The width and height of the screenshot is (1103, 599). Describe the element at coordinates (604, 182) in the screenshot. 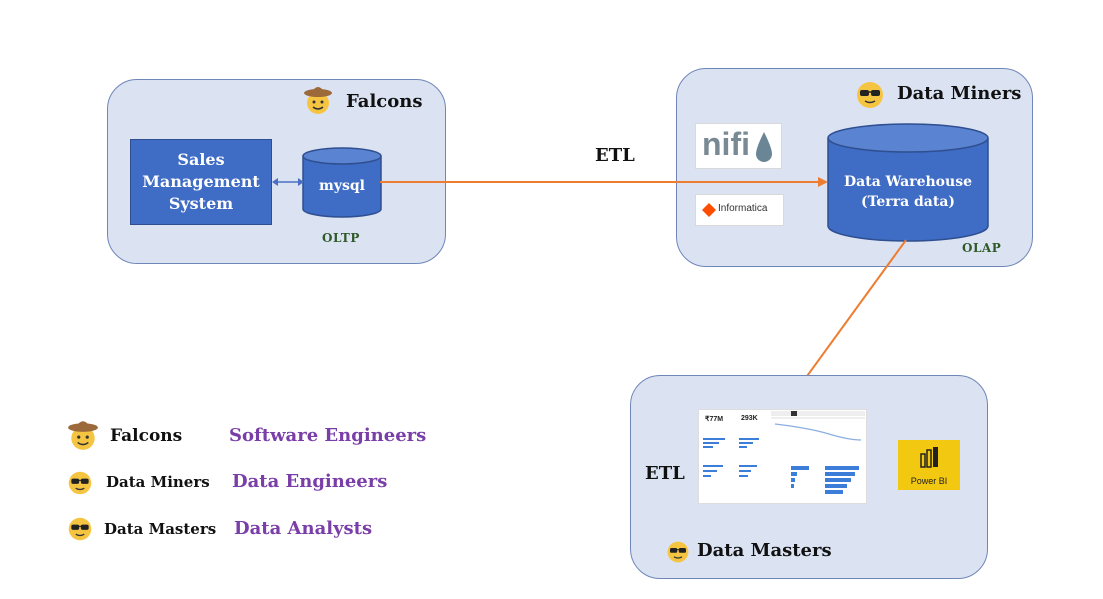

I see `etl-arrow-top` at that location.